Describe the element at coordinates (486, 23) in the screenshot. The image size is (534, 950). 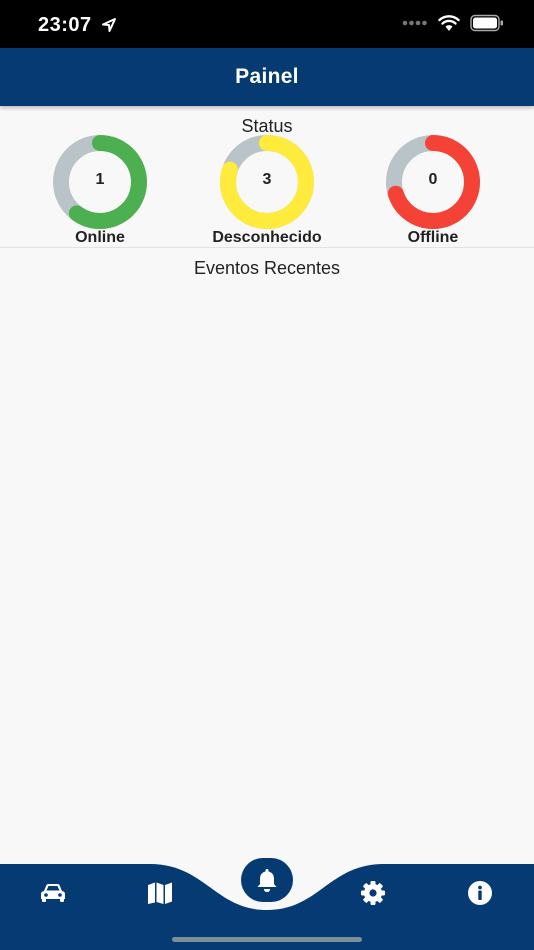
I see `battery-icon` at that location.